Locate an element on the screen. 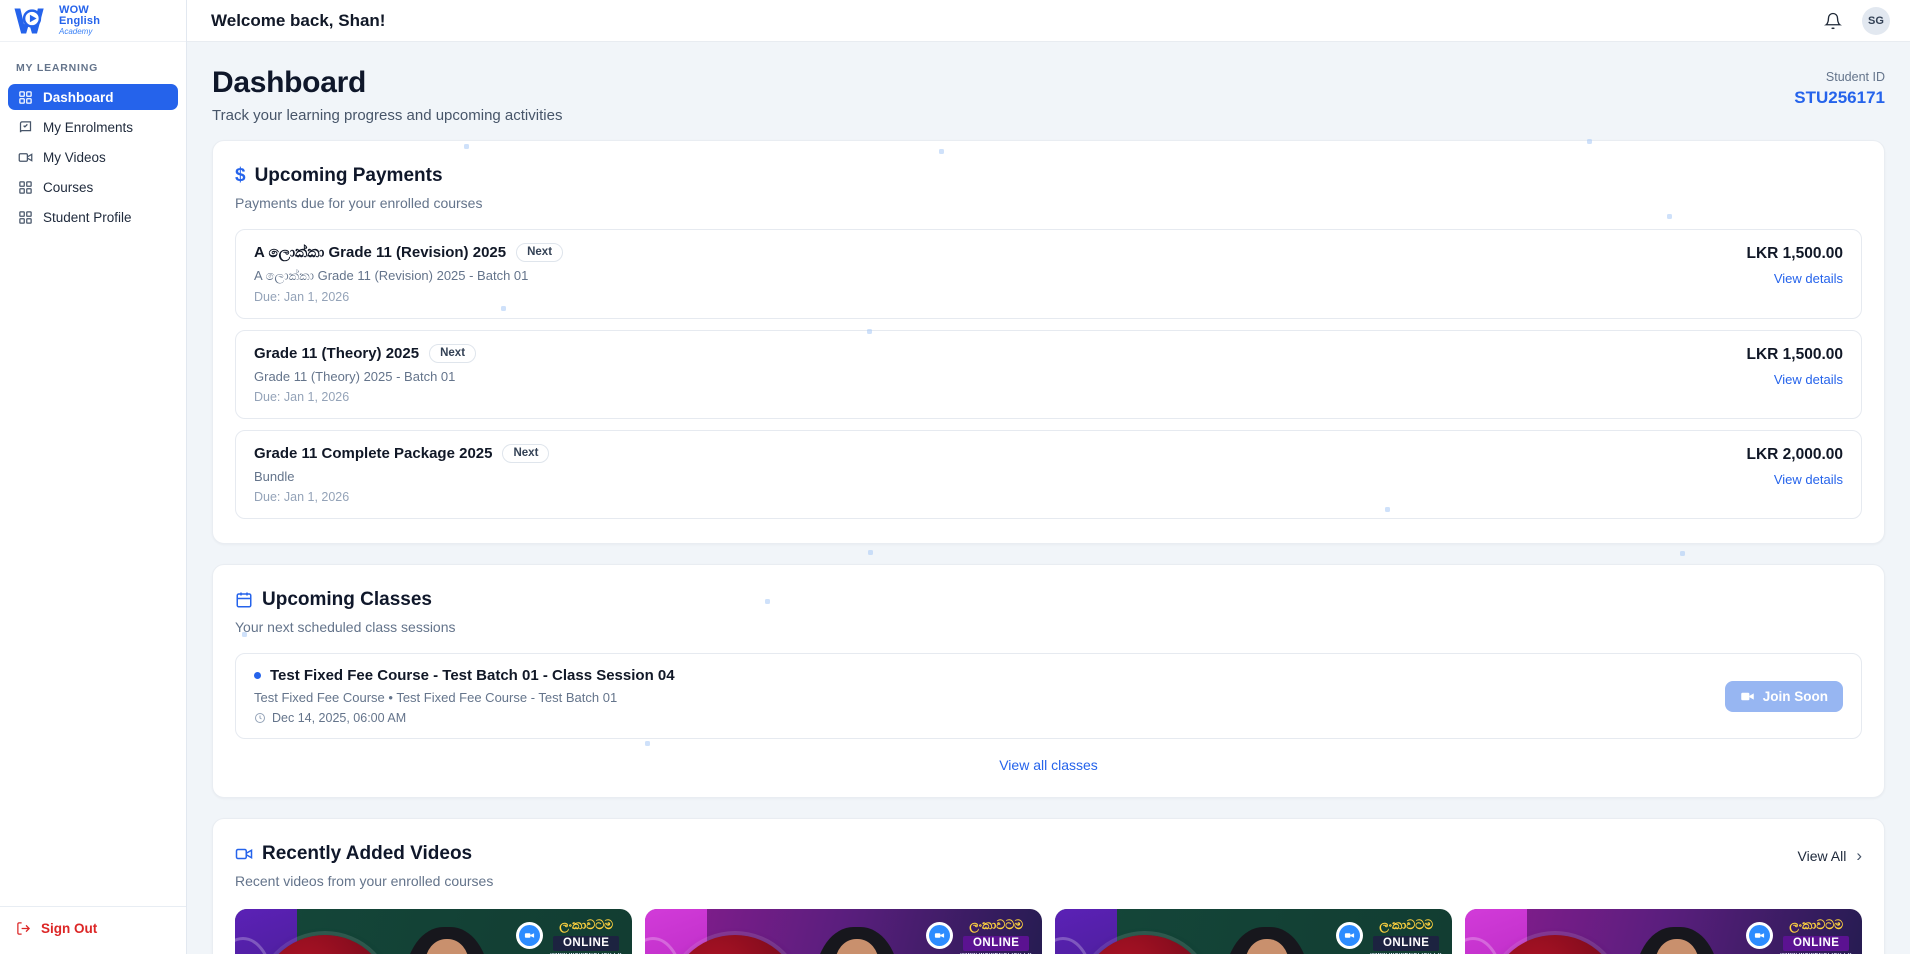 The width and height of the screenshot is (1910, 954). sidebar-item-dashboard: Dashboard is located at coordinates (93, 97).